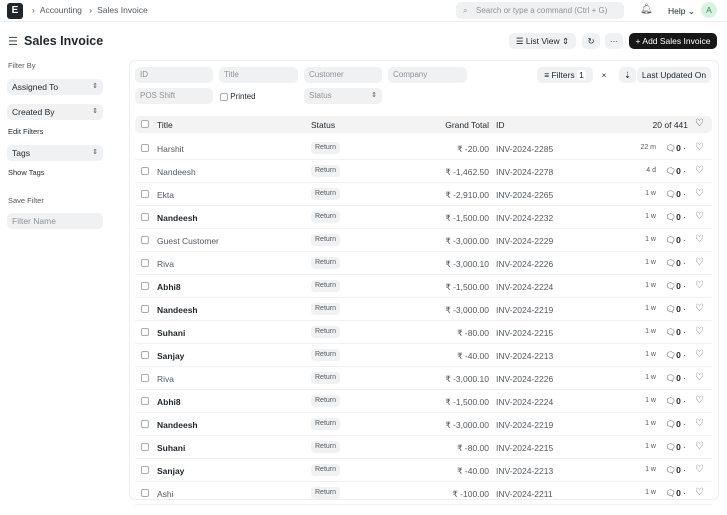 The width and height of the screenshot is (727, 515). Describe the element at coordinates (55, 153) in the screenshot. I see `tags-select: Tags ⇕` at that location.